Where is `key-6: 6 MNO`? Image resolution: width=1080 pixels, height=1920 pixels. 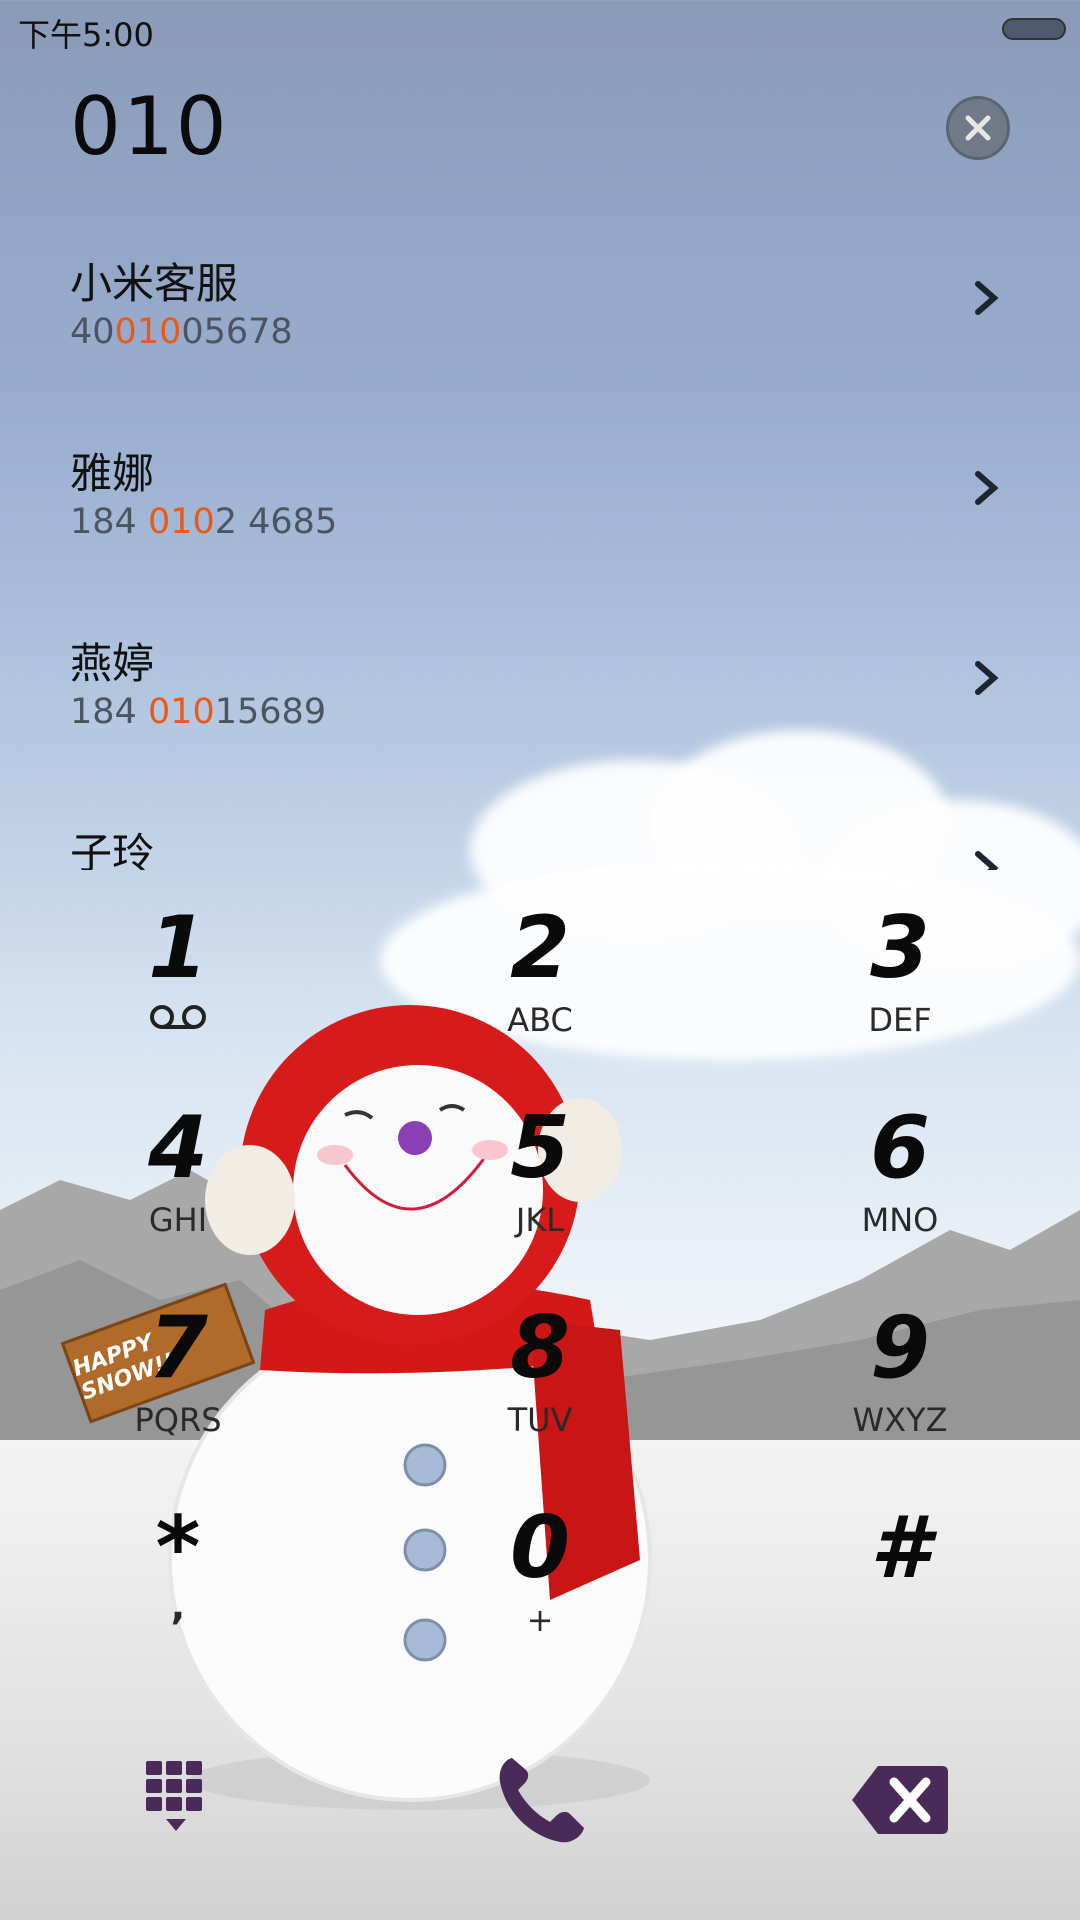 key-6: 6 MNO is located at coordinates (900, 1195).